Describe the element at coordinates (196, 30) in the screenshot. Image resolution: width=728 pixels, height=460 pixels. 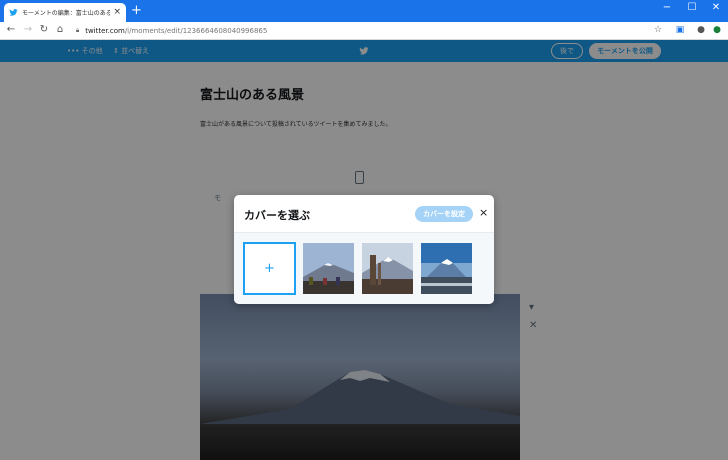
I see `url-path: /i/moments/edit/1236664608040996865` at that location.